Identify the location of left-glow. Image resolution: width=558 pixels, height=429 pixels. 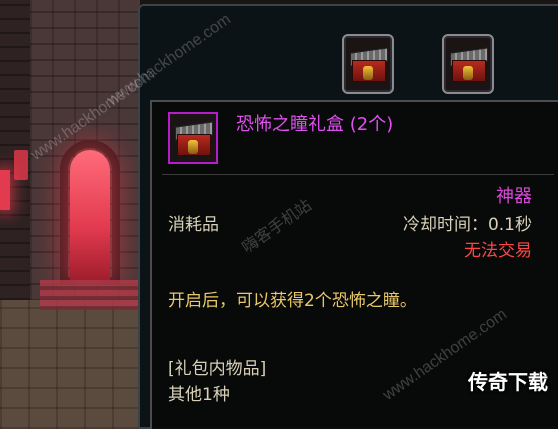
(5, 190).